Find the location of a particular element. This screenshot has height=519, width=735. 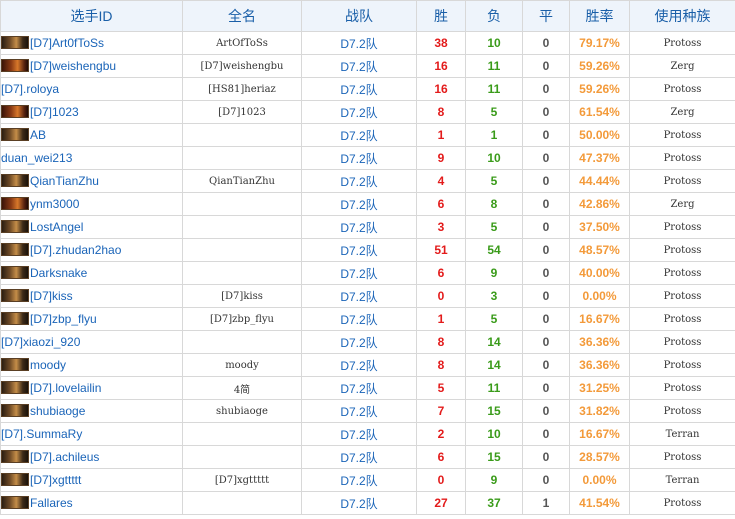

player-id-link: [D7].lovelailin is located at coordinates (65, 388).